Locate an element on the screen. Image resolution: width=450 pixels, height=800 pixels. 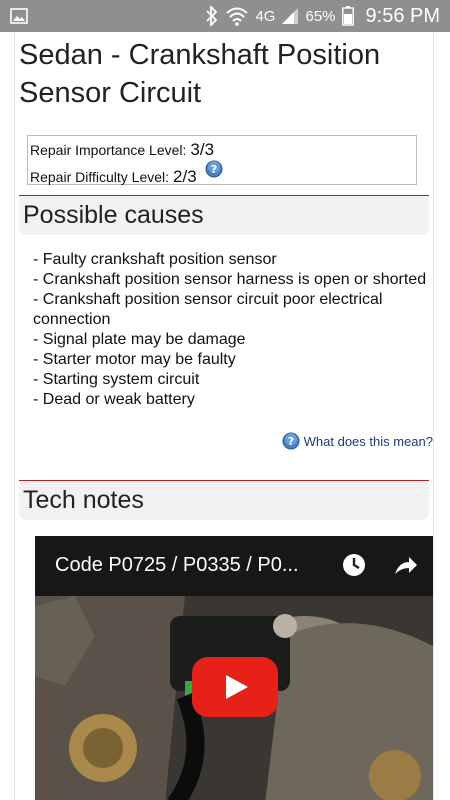
cause-item: - Signal plate may be damage is located at coordinates (139, 339).